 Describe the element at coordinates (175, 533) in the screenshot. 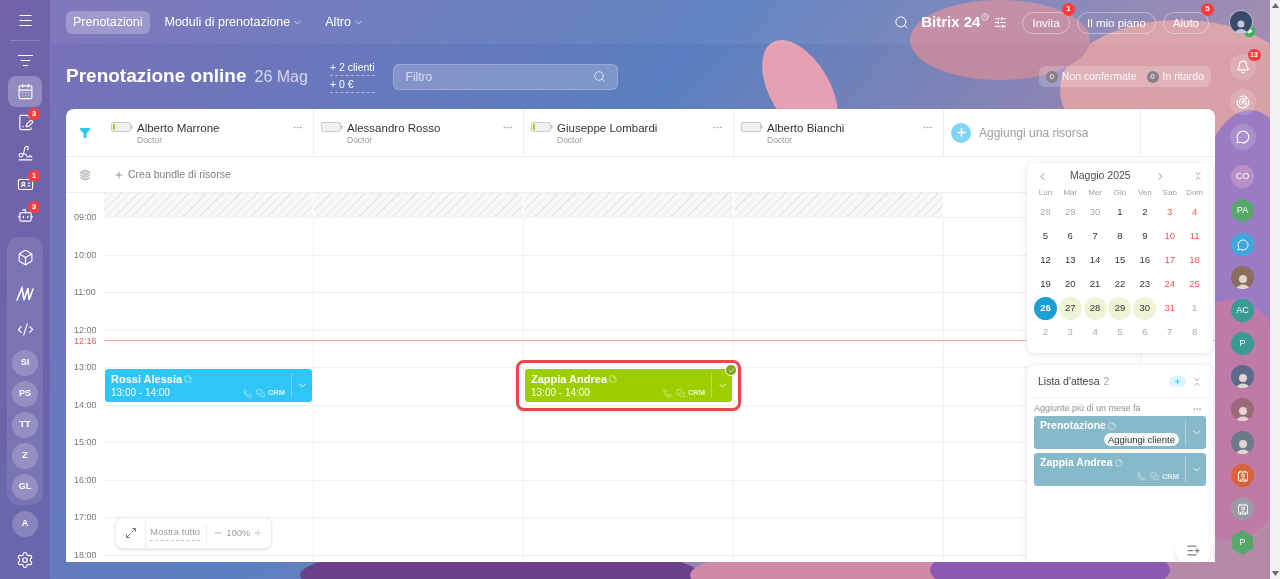

I see `show-all-link: Mostra tutto` at that location.